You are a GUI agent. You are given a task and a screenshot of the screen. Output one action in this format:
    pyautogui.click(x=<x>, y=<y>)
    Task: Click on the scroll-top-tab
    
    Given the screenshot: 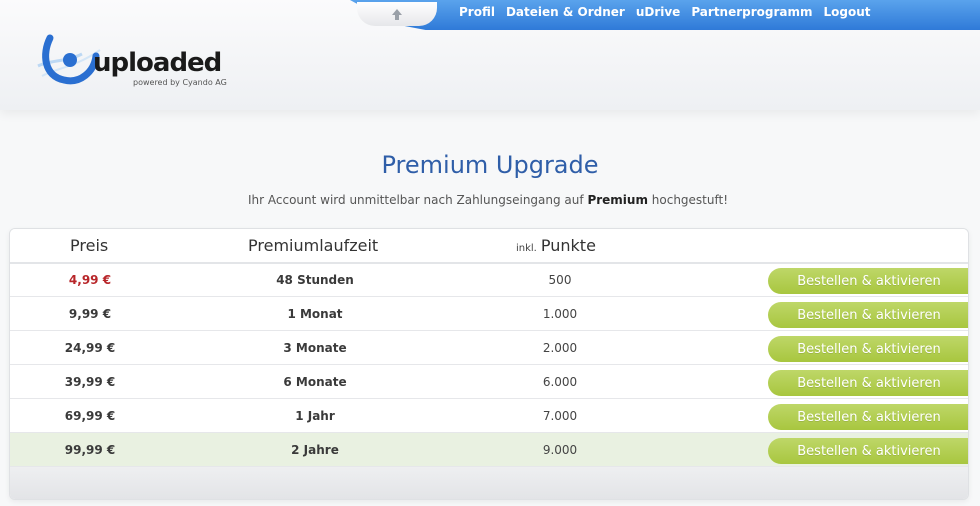 What is the action you would take?
    pyautogui.click(x=397, y=14)
    